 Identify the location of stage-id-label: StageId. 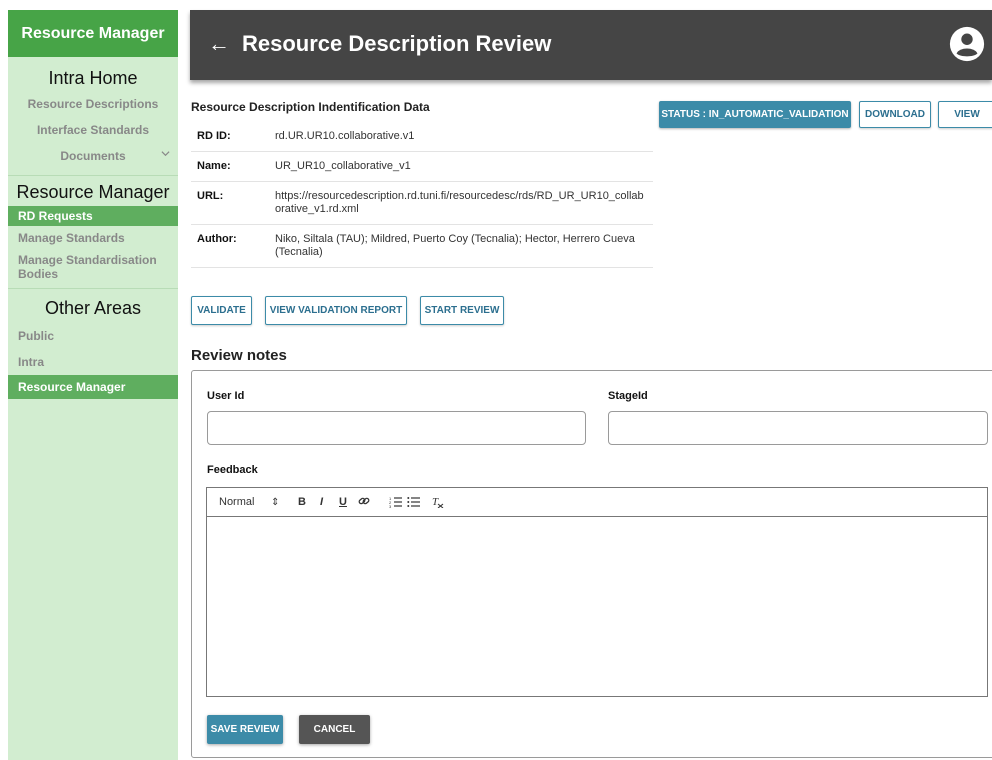
(628, 396).